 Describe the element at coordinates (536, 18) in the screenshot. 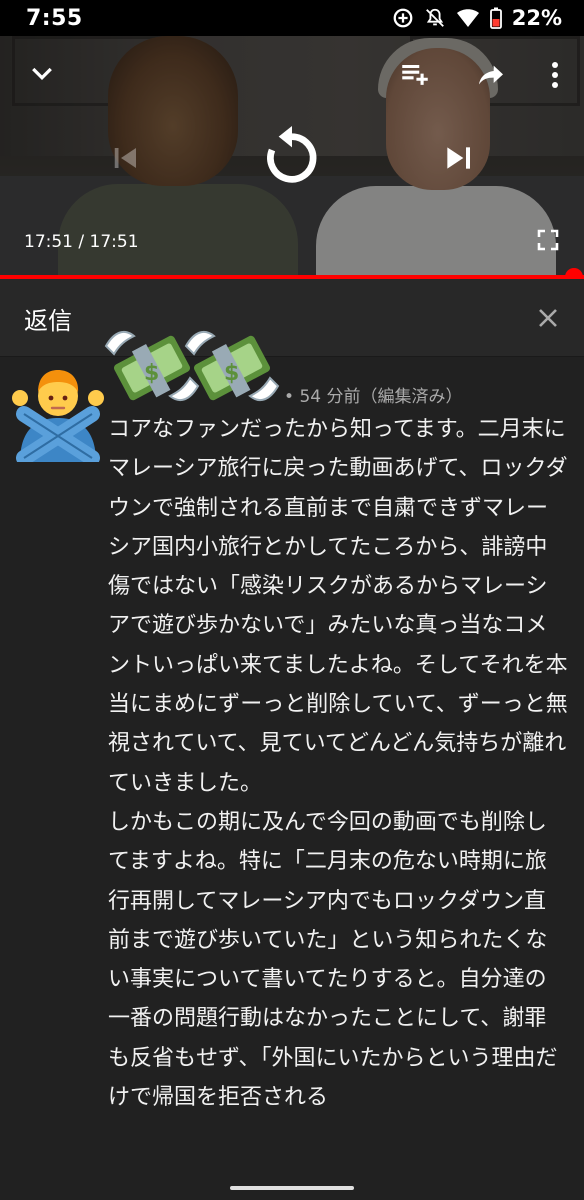

I see `battery-percent: 22%` at that location.